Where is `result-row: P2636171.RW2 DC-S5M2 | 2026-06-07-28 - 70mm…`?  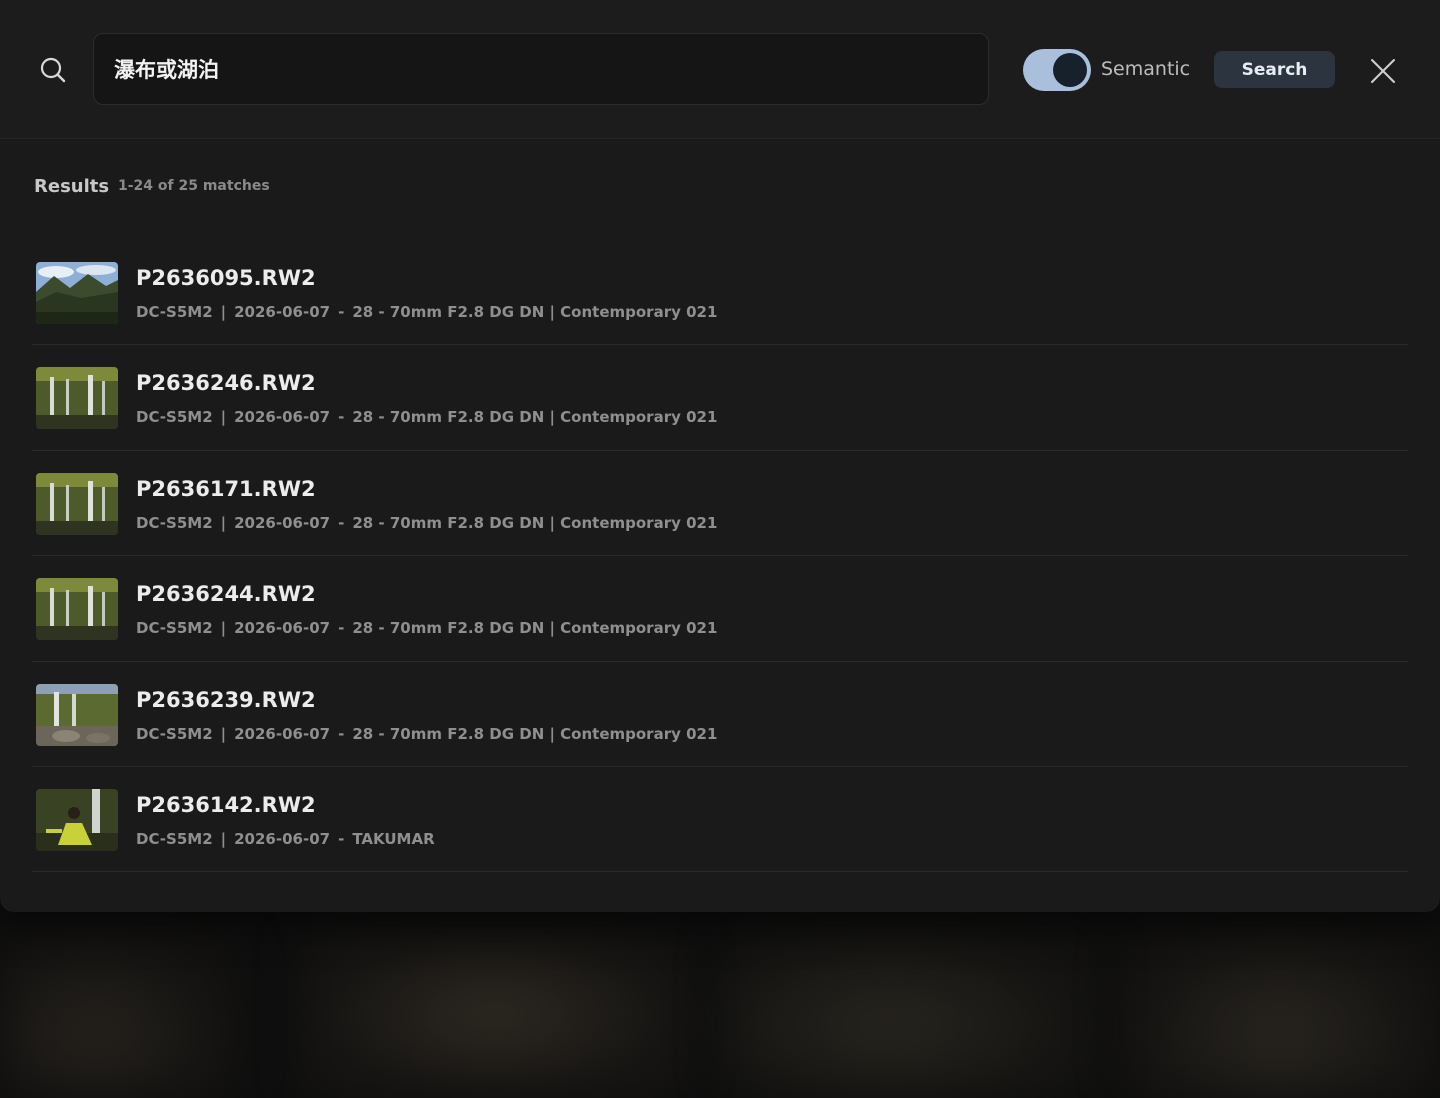
result-row: P2636171.RW2 DC-S5M2 | 2026-06-07-28 - 70mm… is located at coordinates (720, 504).